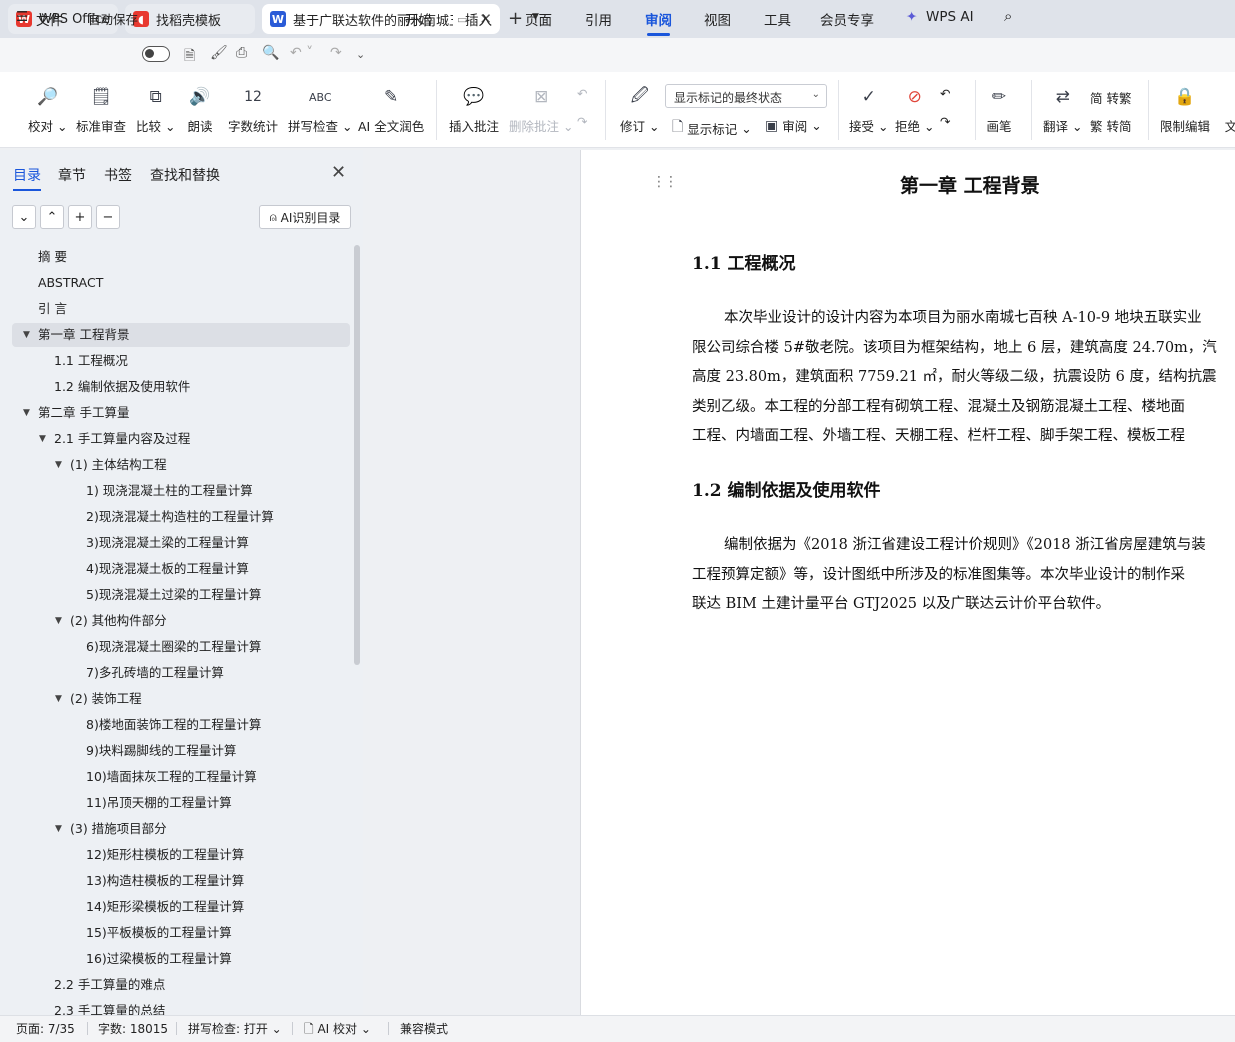 Image resolution: width=1235 pixels, height=1042 pixels. Describe the element at coordinates (175, 751) in the screenshot. I see `toc-item: 9)块料踢脚线的工程量计算` at that location.